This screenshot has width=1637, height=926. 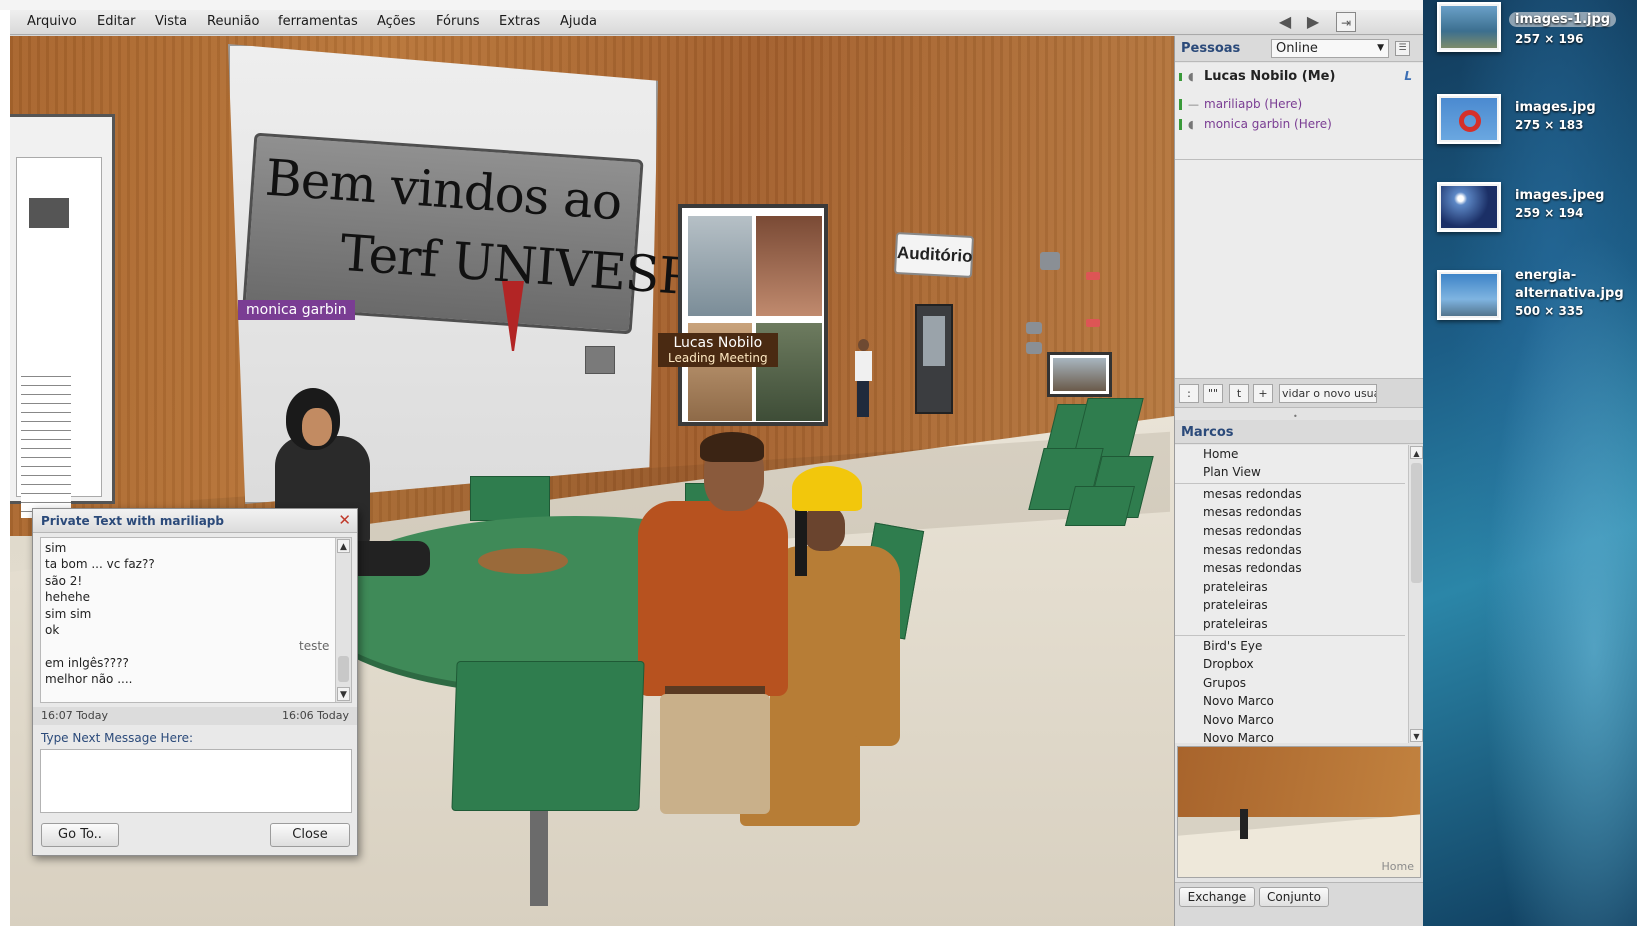 I want to click on menu-arquivo: Arquivo, so click(x=52, y=21).